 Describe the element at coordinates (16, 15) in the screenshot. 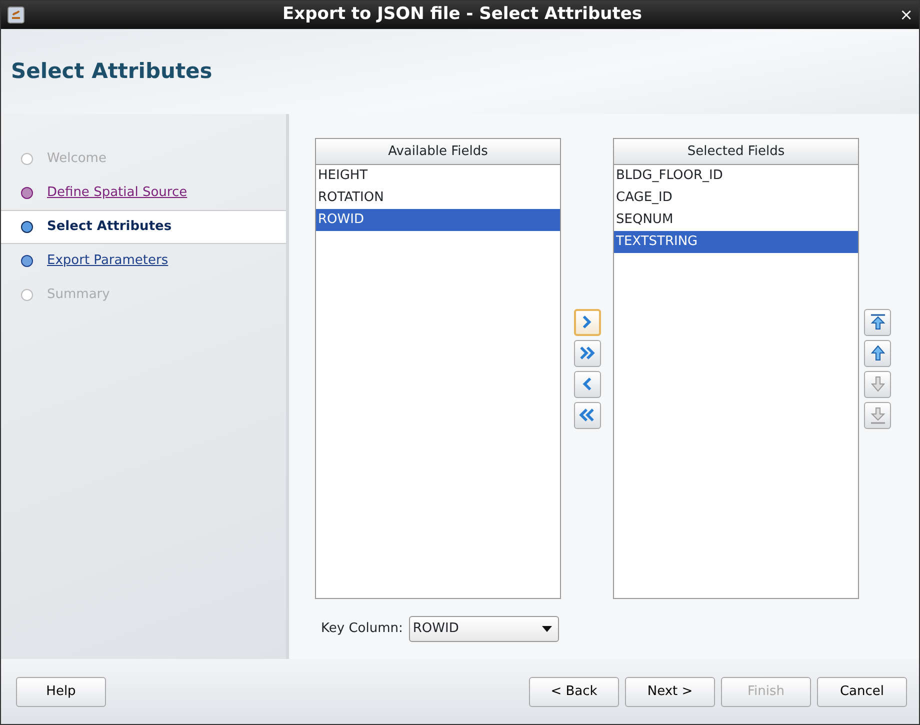

I see `app-icon` at that location.